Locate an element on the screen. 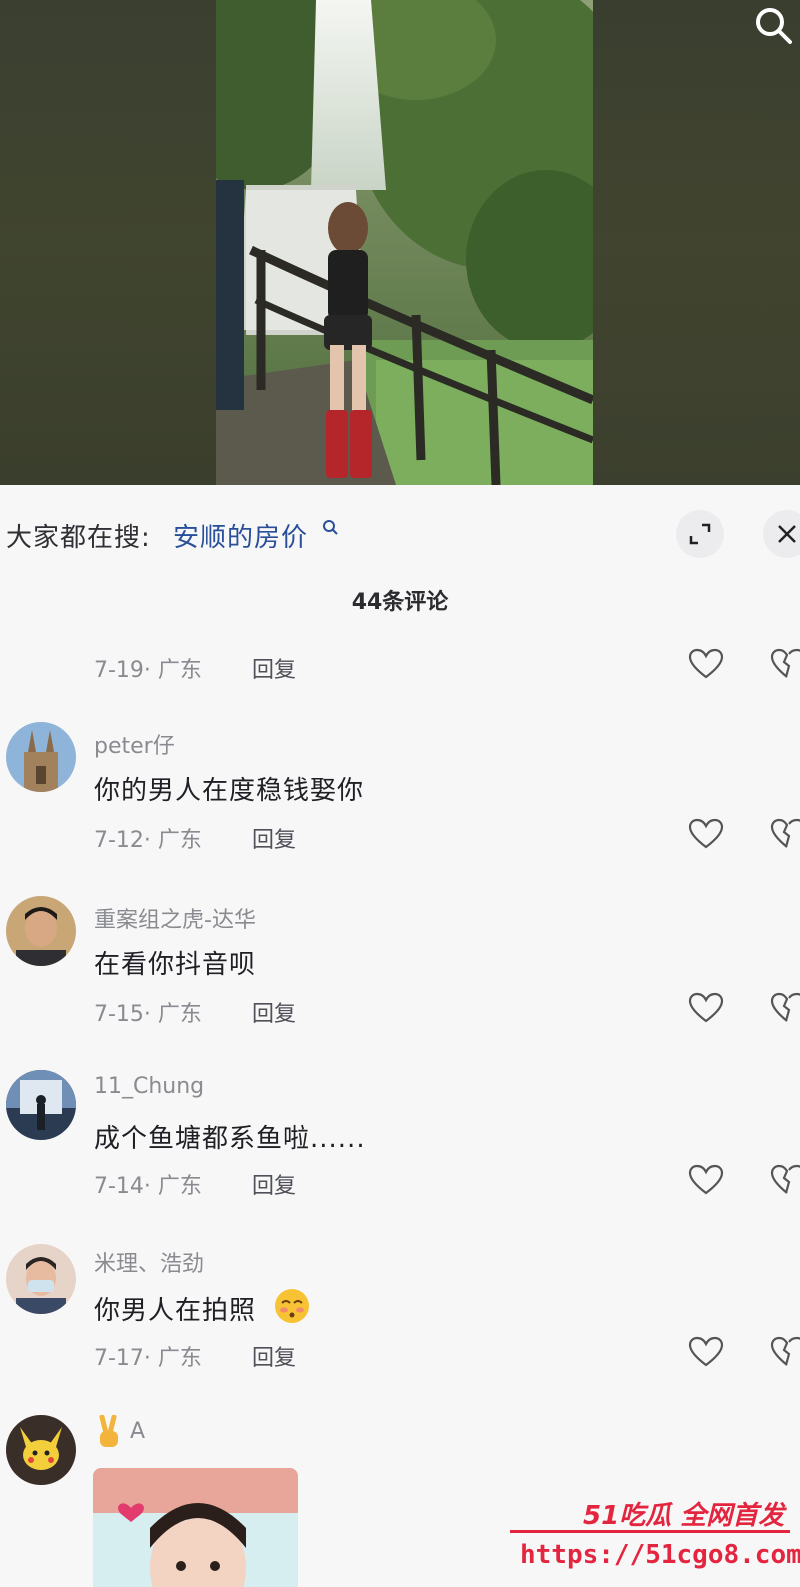 This screenshot has width=800, height=1587. expand-button is located at coordinates (700, 534).